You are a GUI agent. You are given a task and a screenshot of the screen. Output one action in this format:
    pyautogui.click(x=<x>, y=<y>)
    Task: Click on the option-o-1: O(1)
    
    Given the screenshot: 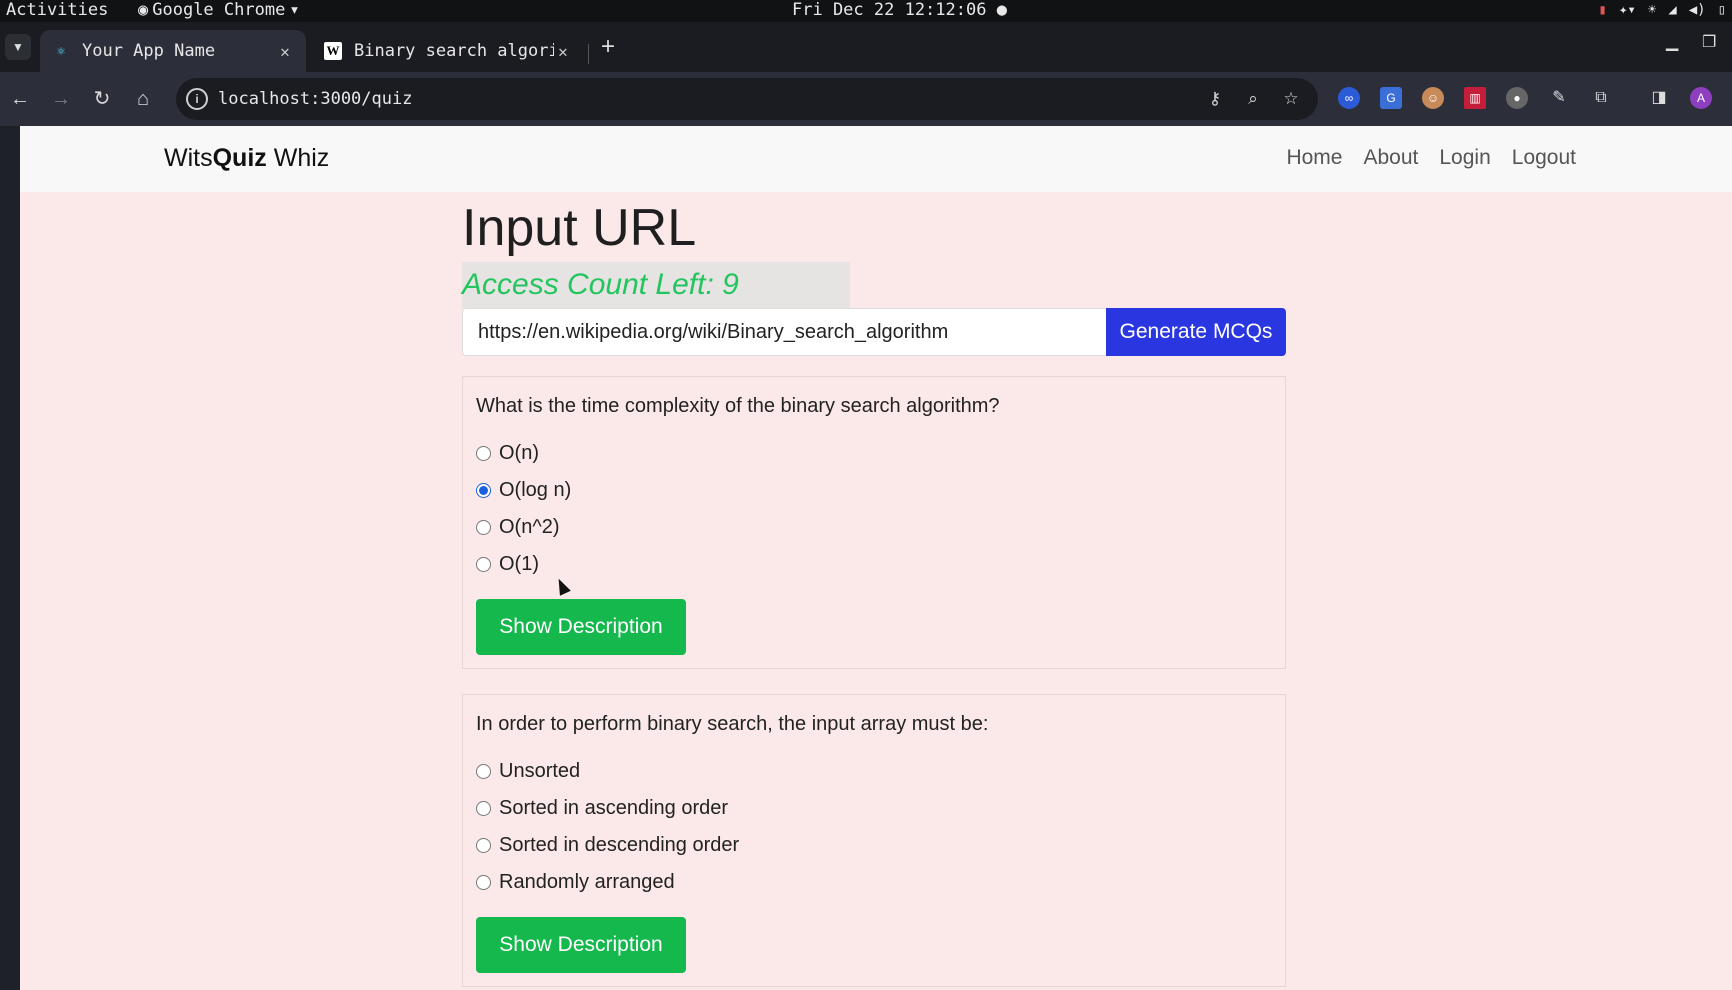 What is the action you would take?
    pyautogui.click(x=874, y=564)
    